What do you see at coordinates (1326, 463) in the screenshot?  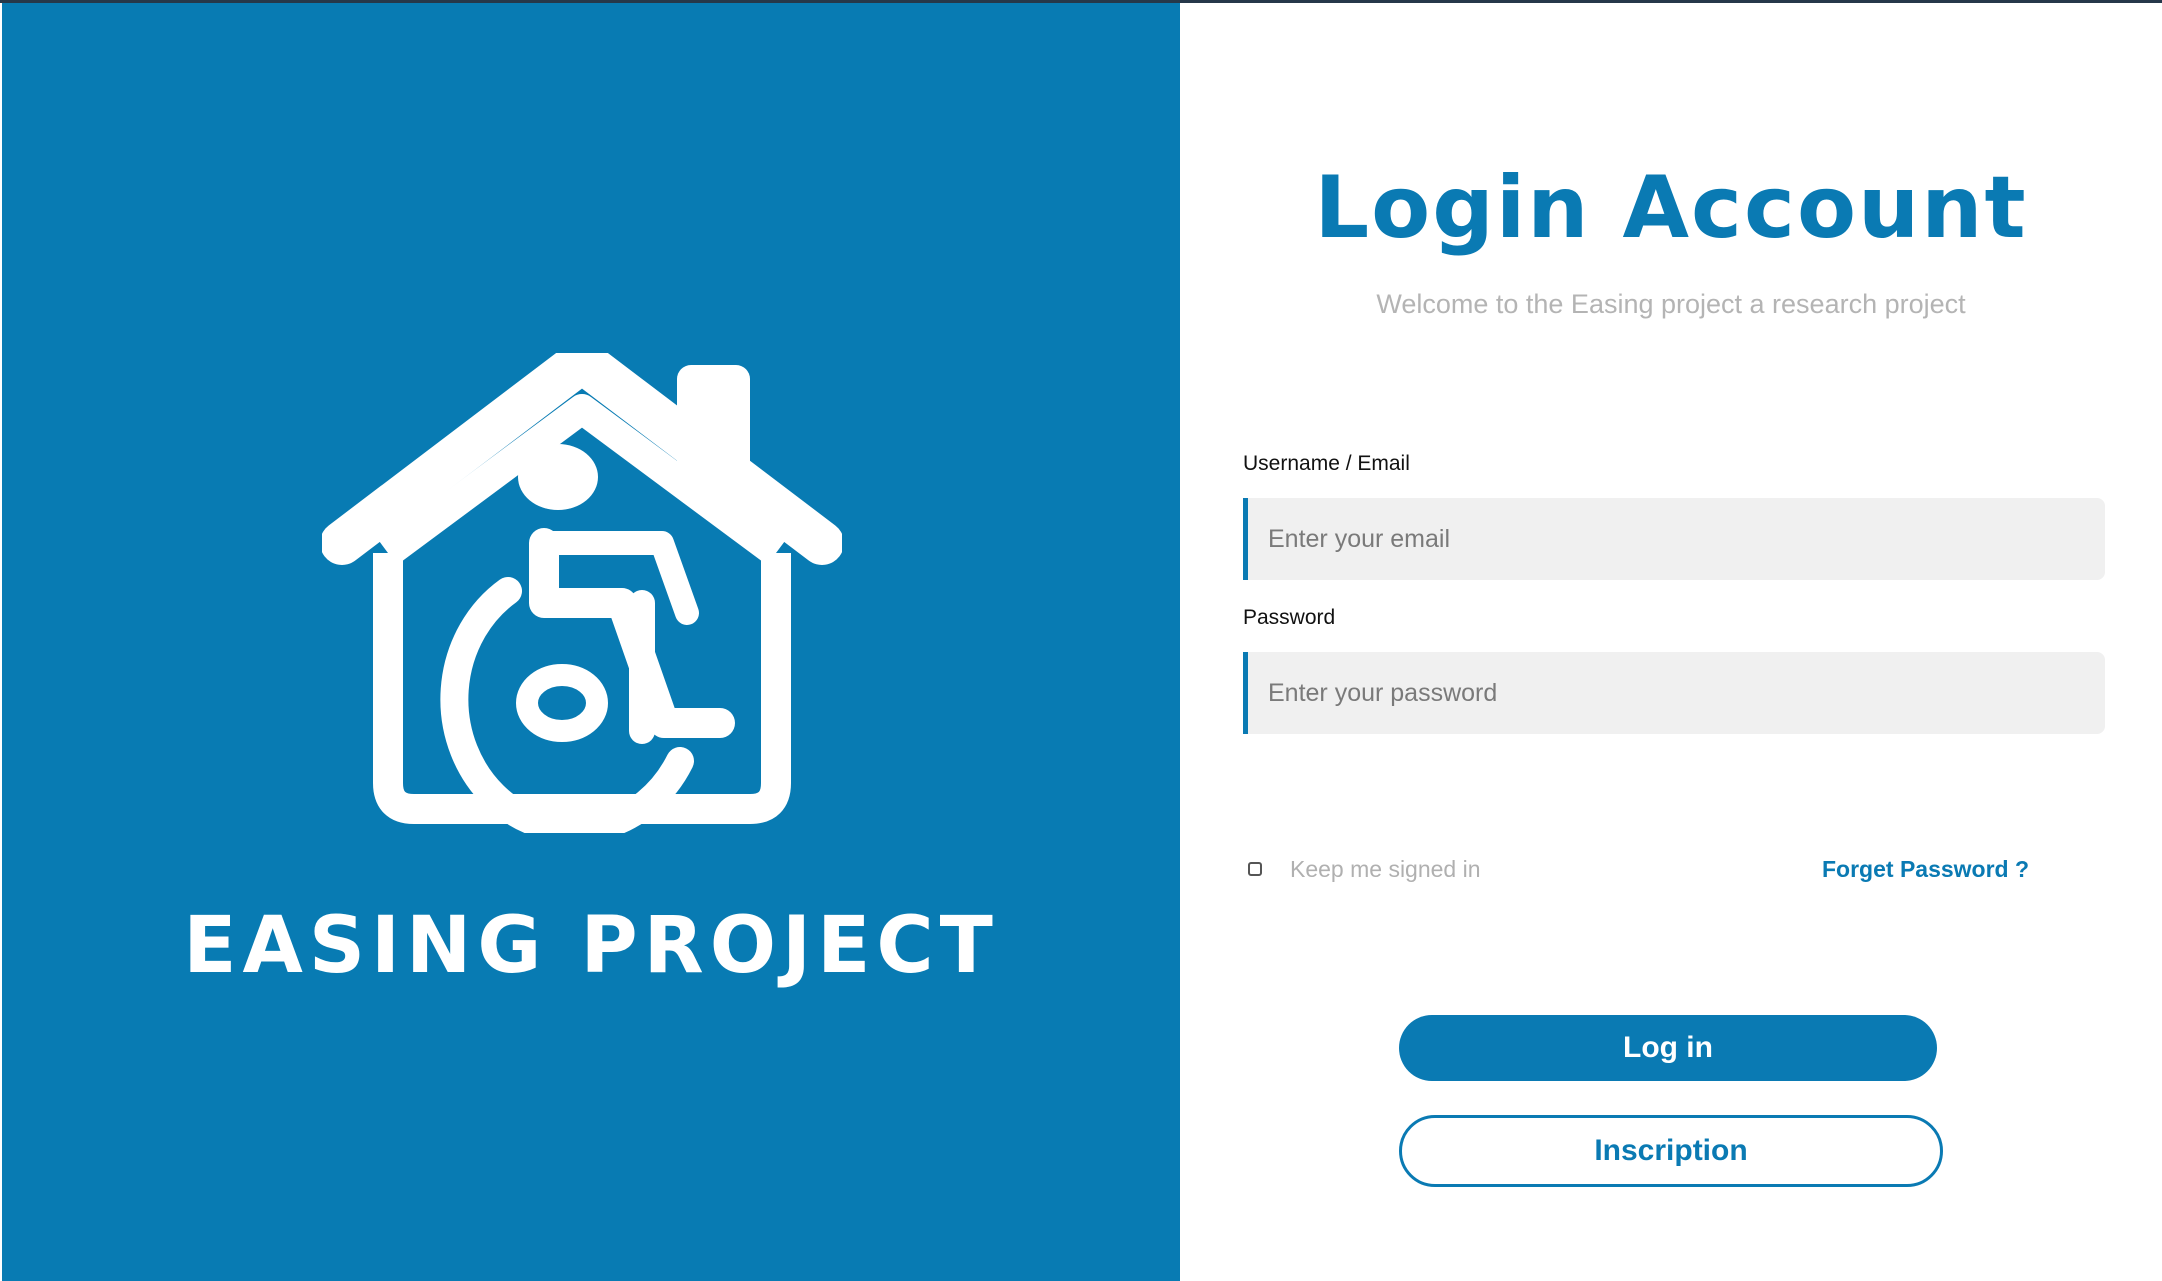 I see `email-label: Username / Email` at bounding box center [1326, 463].